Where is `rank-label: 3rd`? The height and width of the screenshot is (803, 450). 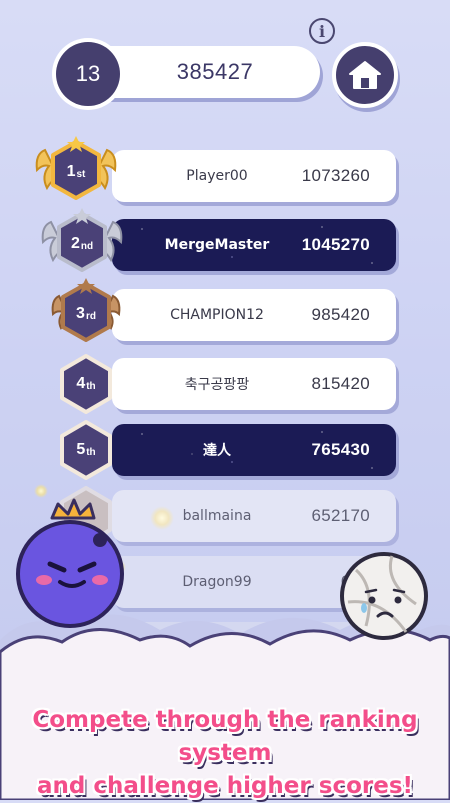 rank-label: 3rd is located at coordinates (86, 313).